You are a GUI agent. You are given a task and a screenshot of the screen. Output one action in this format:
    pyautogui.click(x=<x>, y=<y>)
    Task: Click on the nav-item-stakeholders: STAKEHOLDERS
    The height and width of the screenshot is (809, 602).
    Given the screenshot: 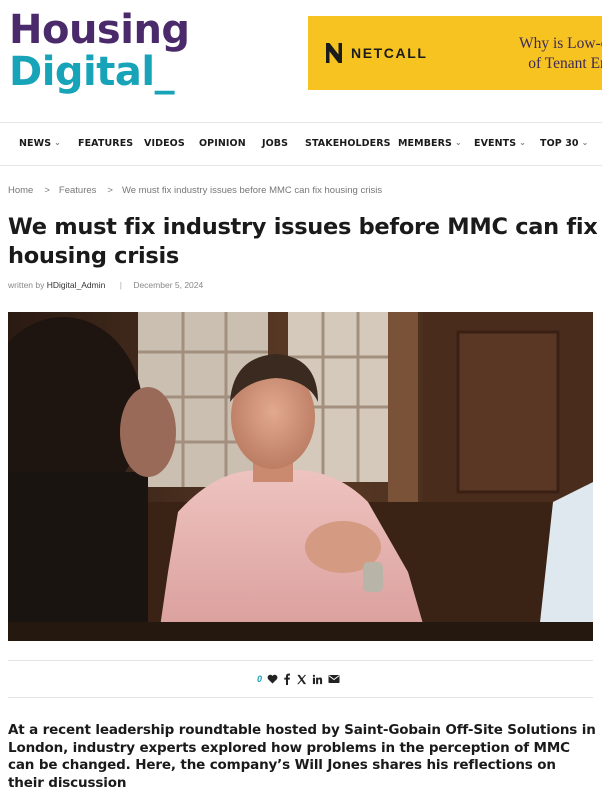 What is the action you would take?
    pyautogui.click(x=348, y=144)
    